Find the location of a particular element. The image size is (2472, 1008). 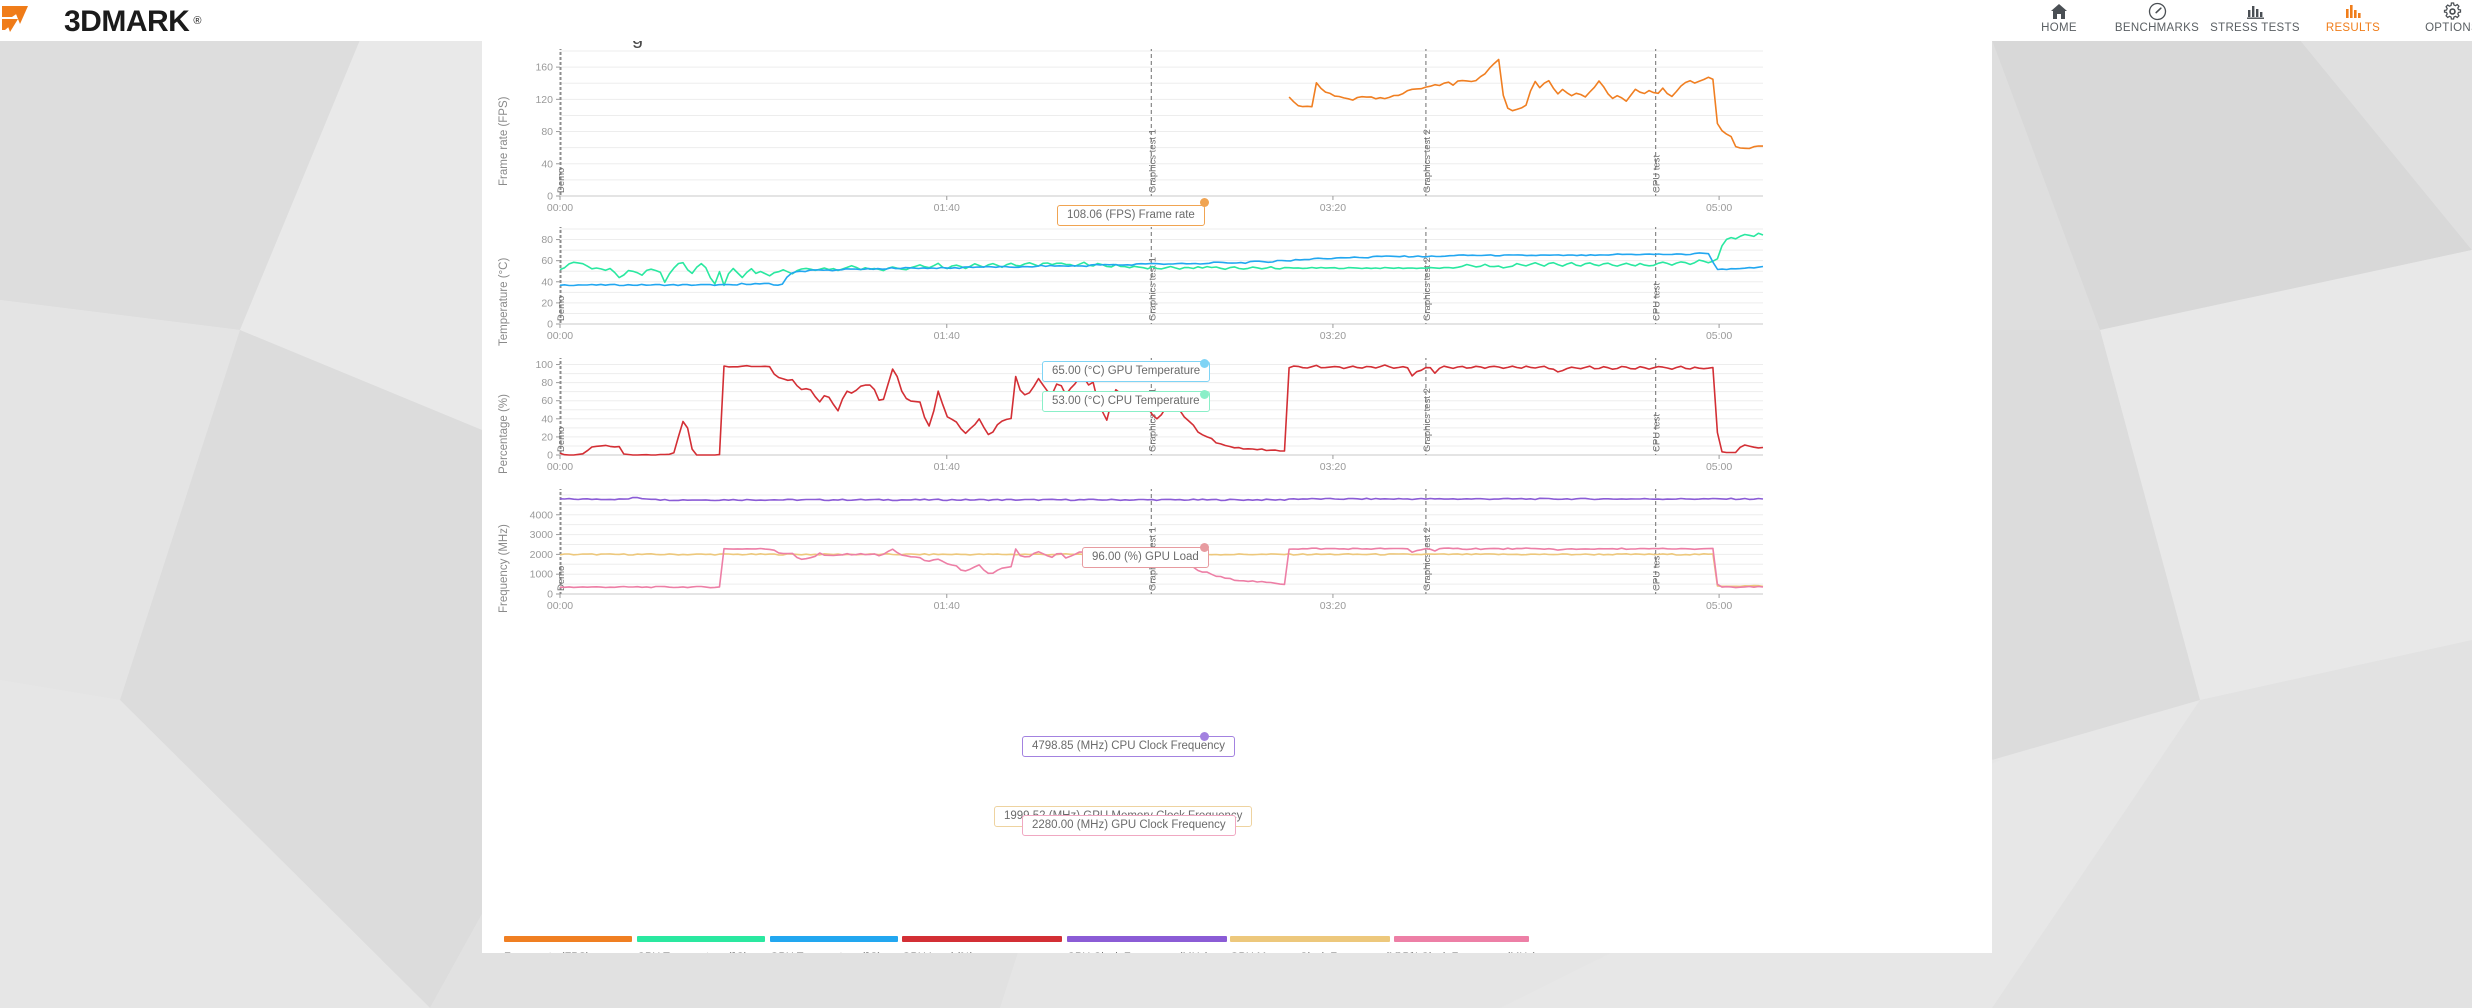

home-icon is located at coordinates (2059, 11).